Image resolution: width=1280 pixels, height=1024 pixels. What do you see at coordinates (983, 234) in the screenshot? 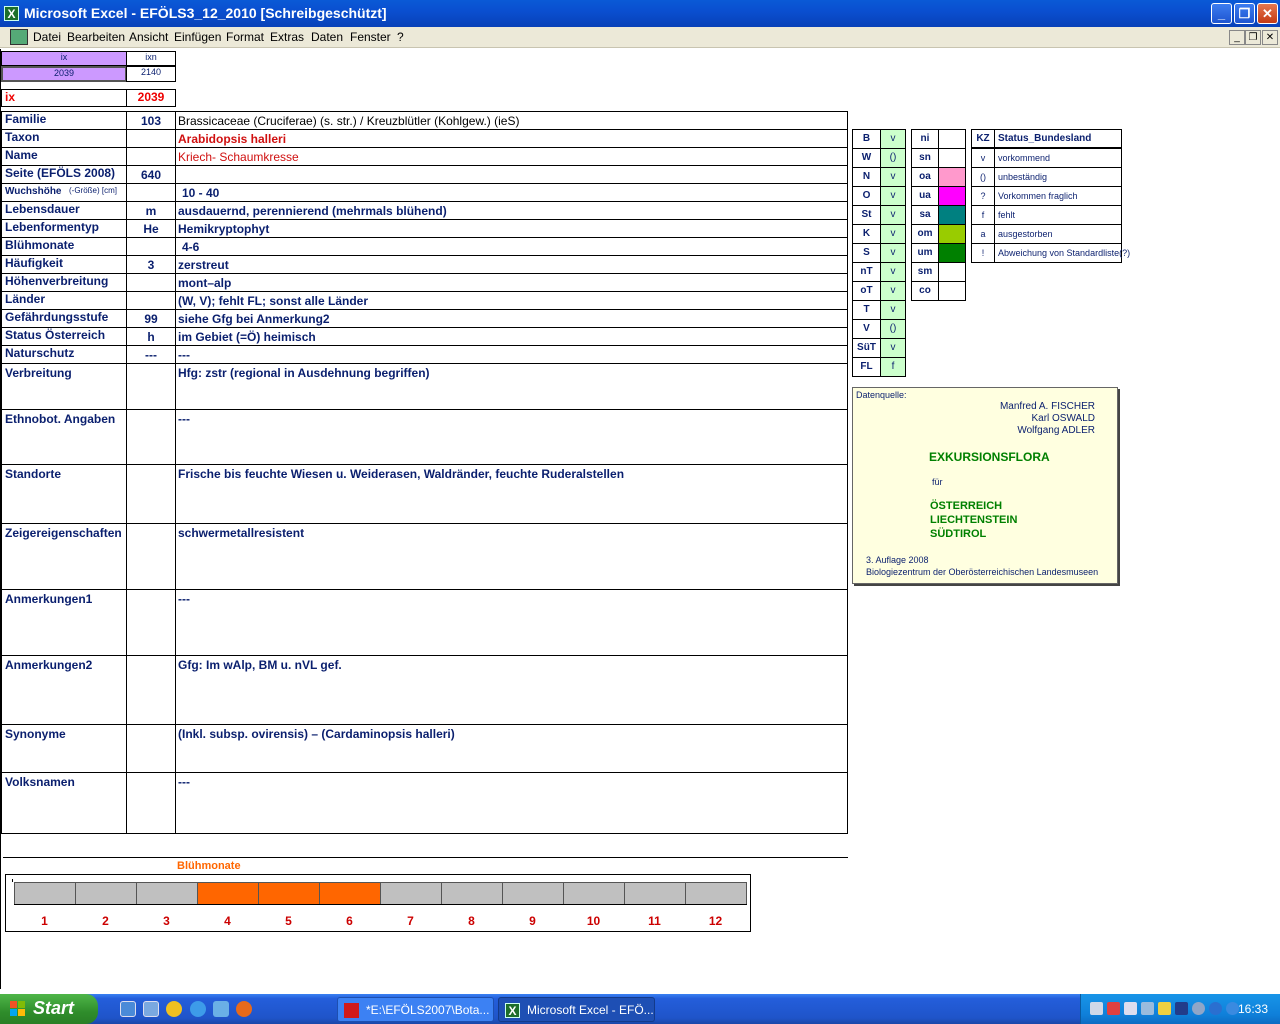
I see `legend-kz: a` at bounding box center [983, 234].